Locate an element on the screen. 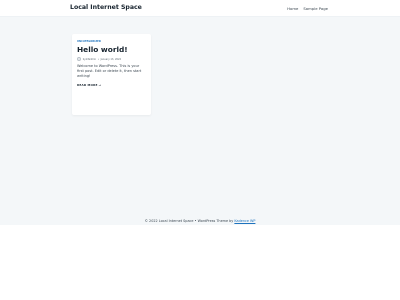 Image resolution: width=400 pixels, height=300 pixels. footer-theme-link: Kadence WP is located at coordinates (244, 221).